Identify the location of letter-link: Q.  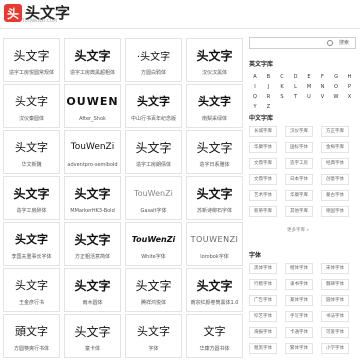
(255, 97).